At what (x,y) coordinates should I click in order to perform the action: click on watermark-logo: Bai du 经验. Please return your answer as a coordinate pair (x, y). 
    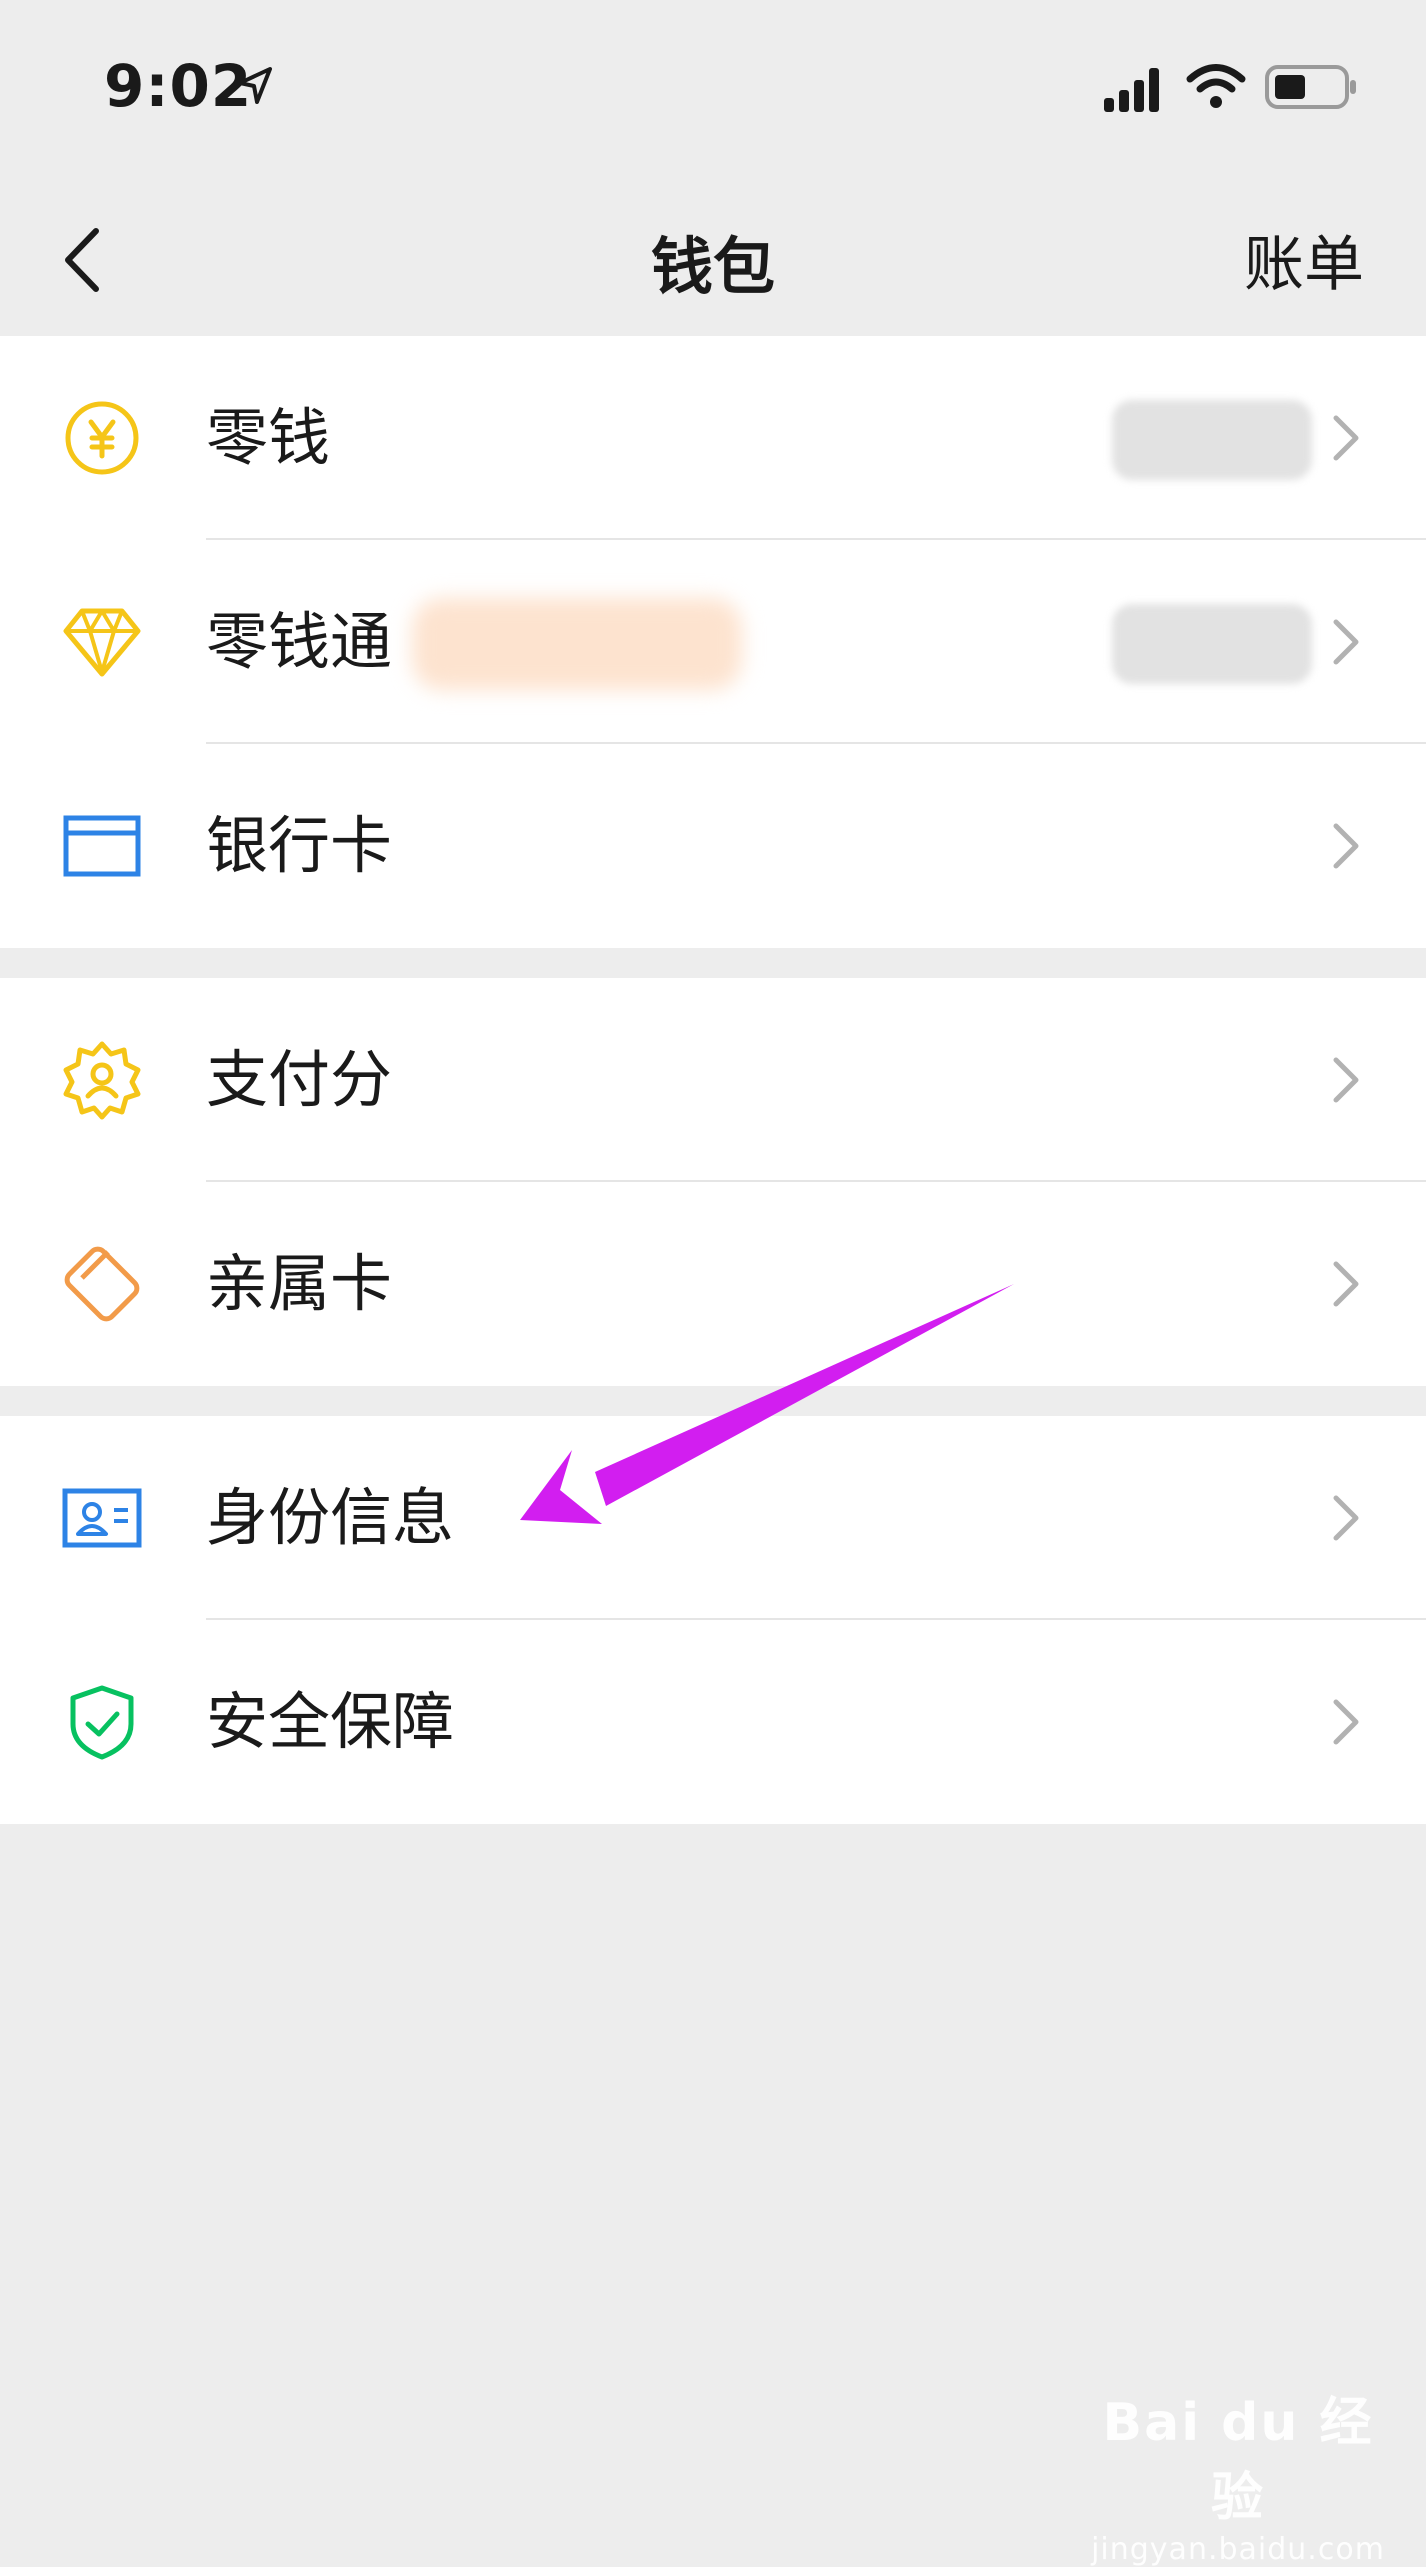
    Looking at the image, I should click on (1238, 2460).